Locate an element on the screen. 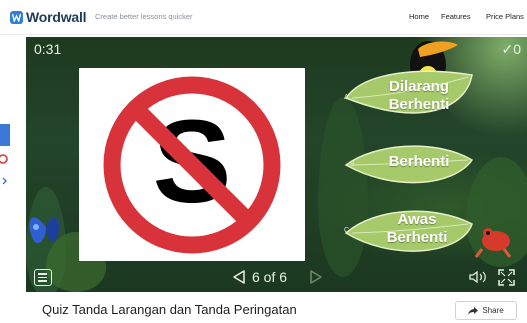 This screenshot has height=323, width=527. game-controls: 6 of 6 is located at coordinates (276, 278).